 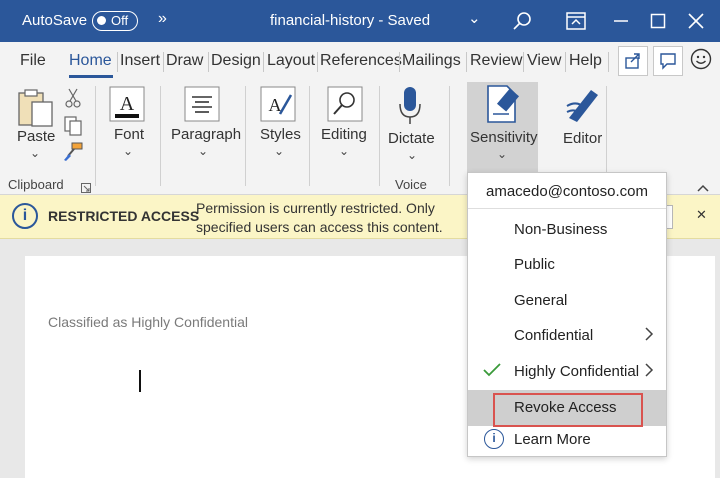 I want to click on menu-item-label: Learn More, so click(x=552, y=439).